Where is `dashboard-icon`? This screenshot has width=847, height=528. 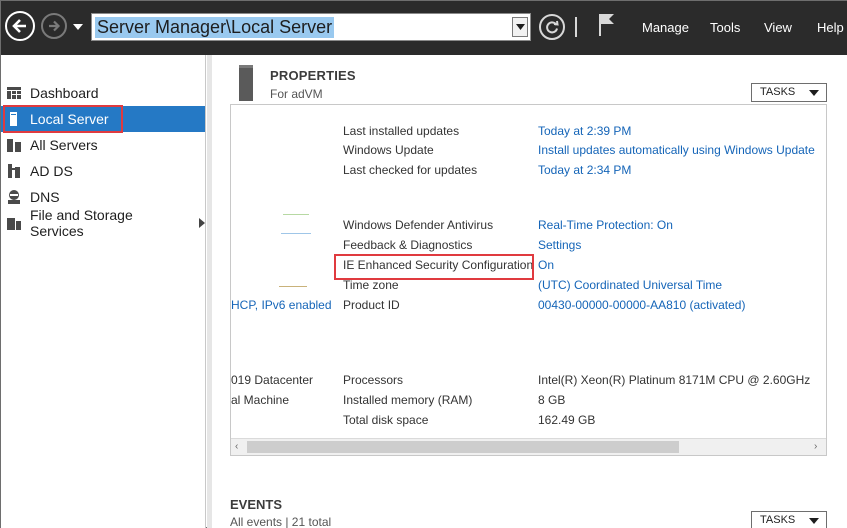
dashboard-icon is located at coordinates (14, 93).